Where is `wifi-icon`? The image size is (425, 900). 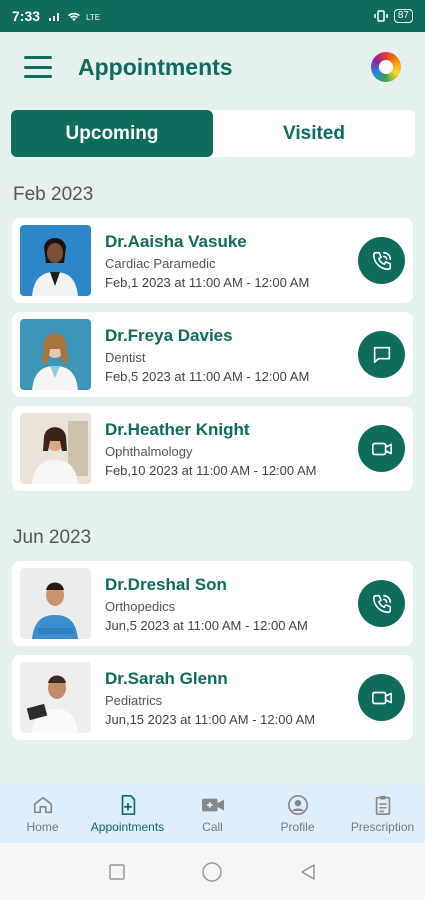
wifi-icon is located at coordinates (74, 16).